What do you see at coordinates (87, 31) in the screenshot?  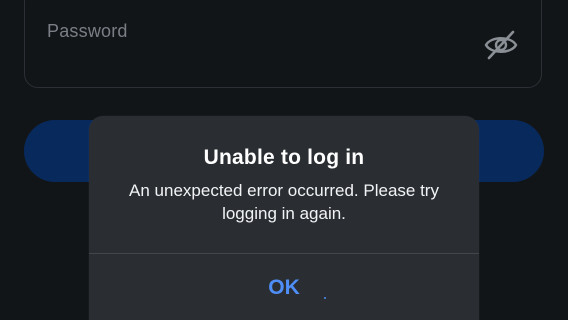 I see `password-label: Password` at bounding box center [87, 31].